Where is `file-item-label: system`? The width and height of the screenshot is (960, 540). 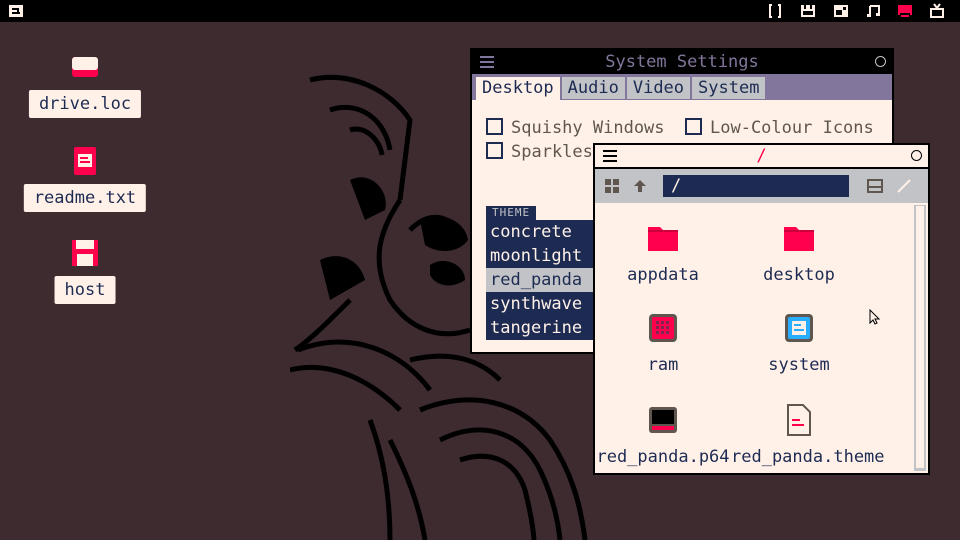
file-item-label: system is located at coordinates (799, 365).